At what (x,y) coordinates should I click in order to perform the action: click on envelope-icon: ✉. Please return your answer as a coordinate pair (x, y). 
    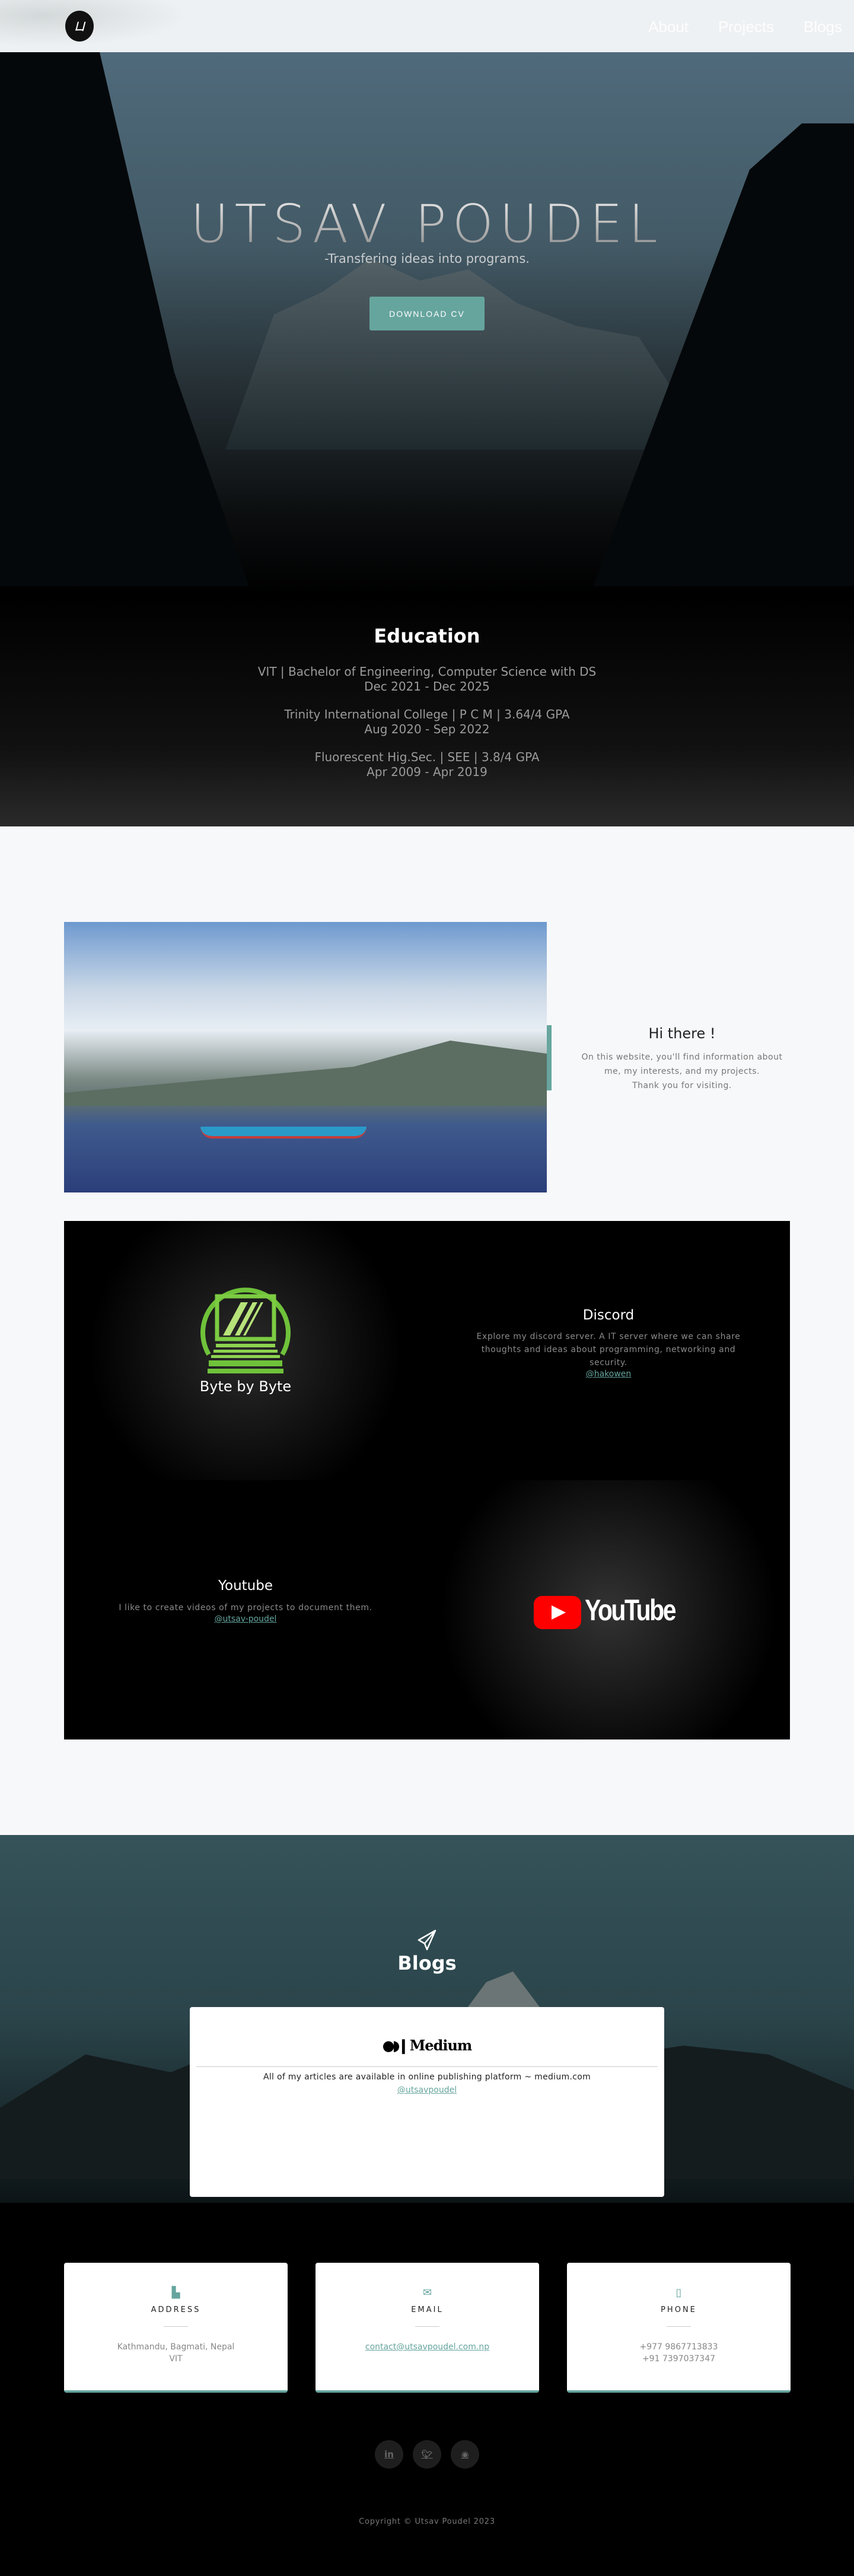
    Looking at the image, I should click on (427, 2292).